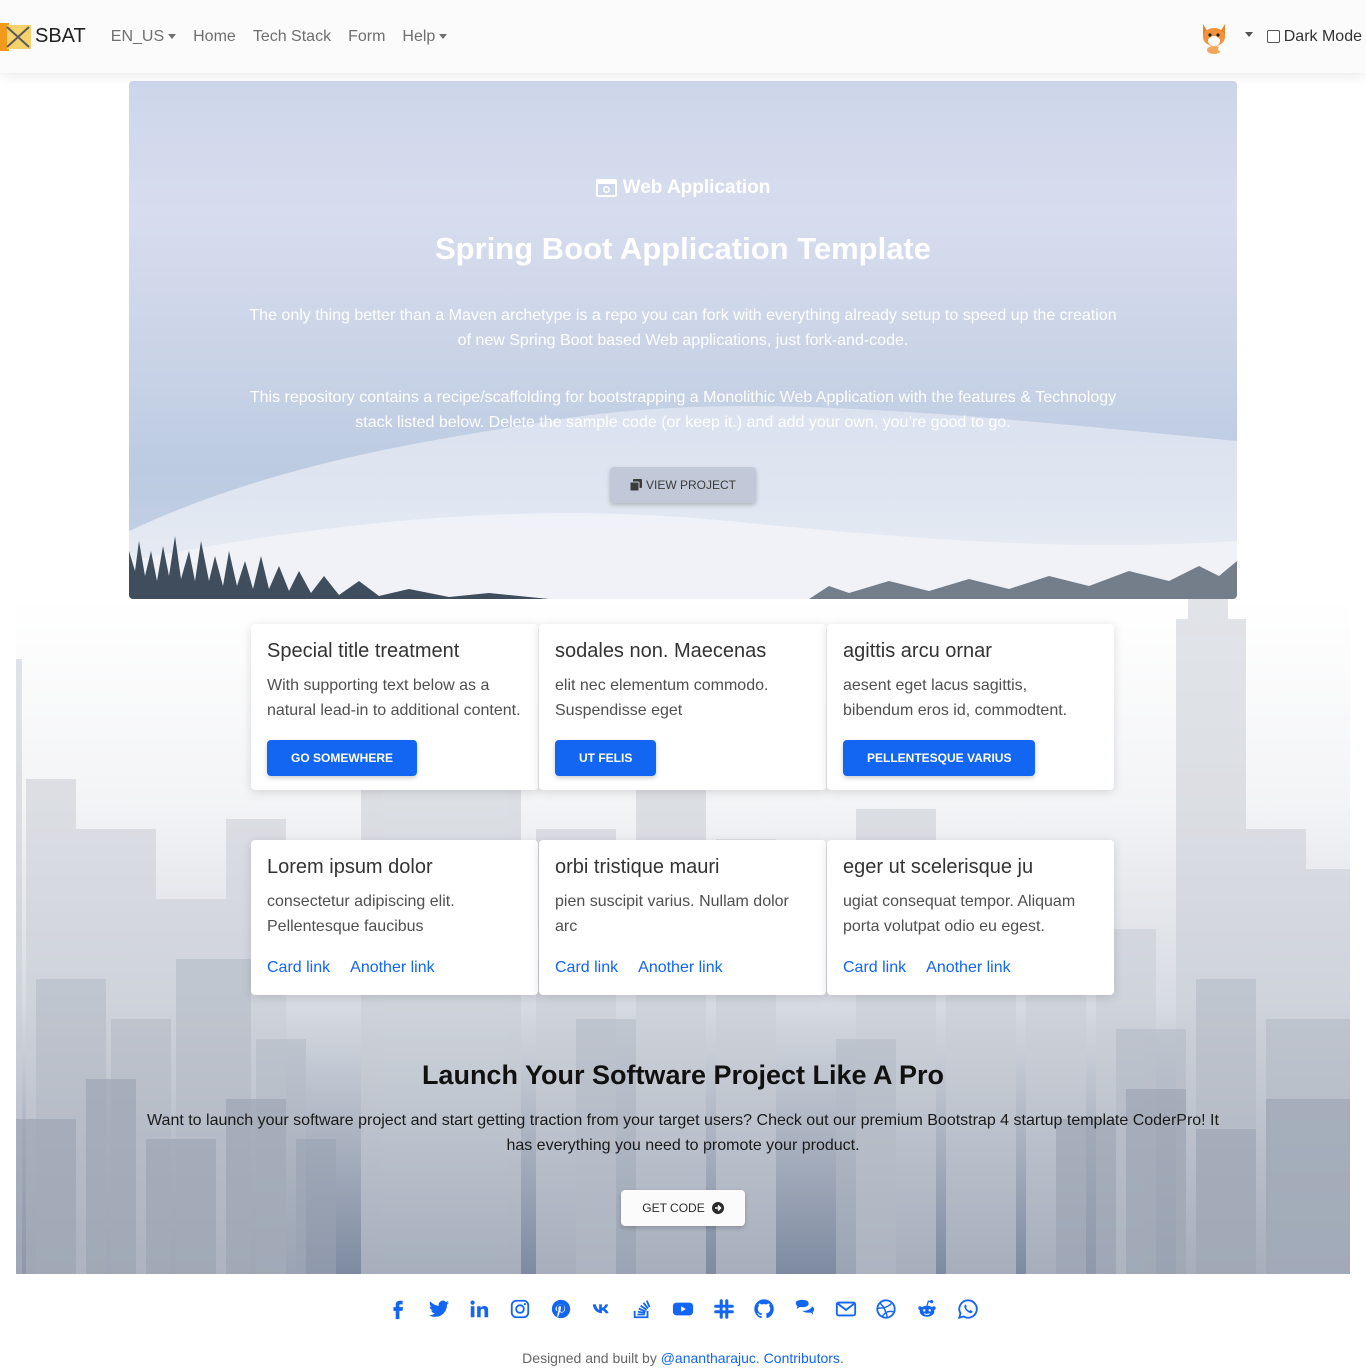 This screenshot has width=1366, height=1371. I want to click on launch-title: Launch Your Software Project Like A Pro, so click(683, 1075).